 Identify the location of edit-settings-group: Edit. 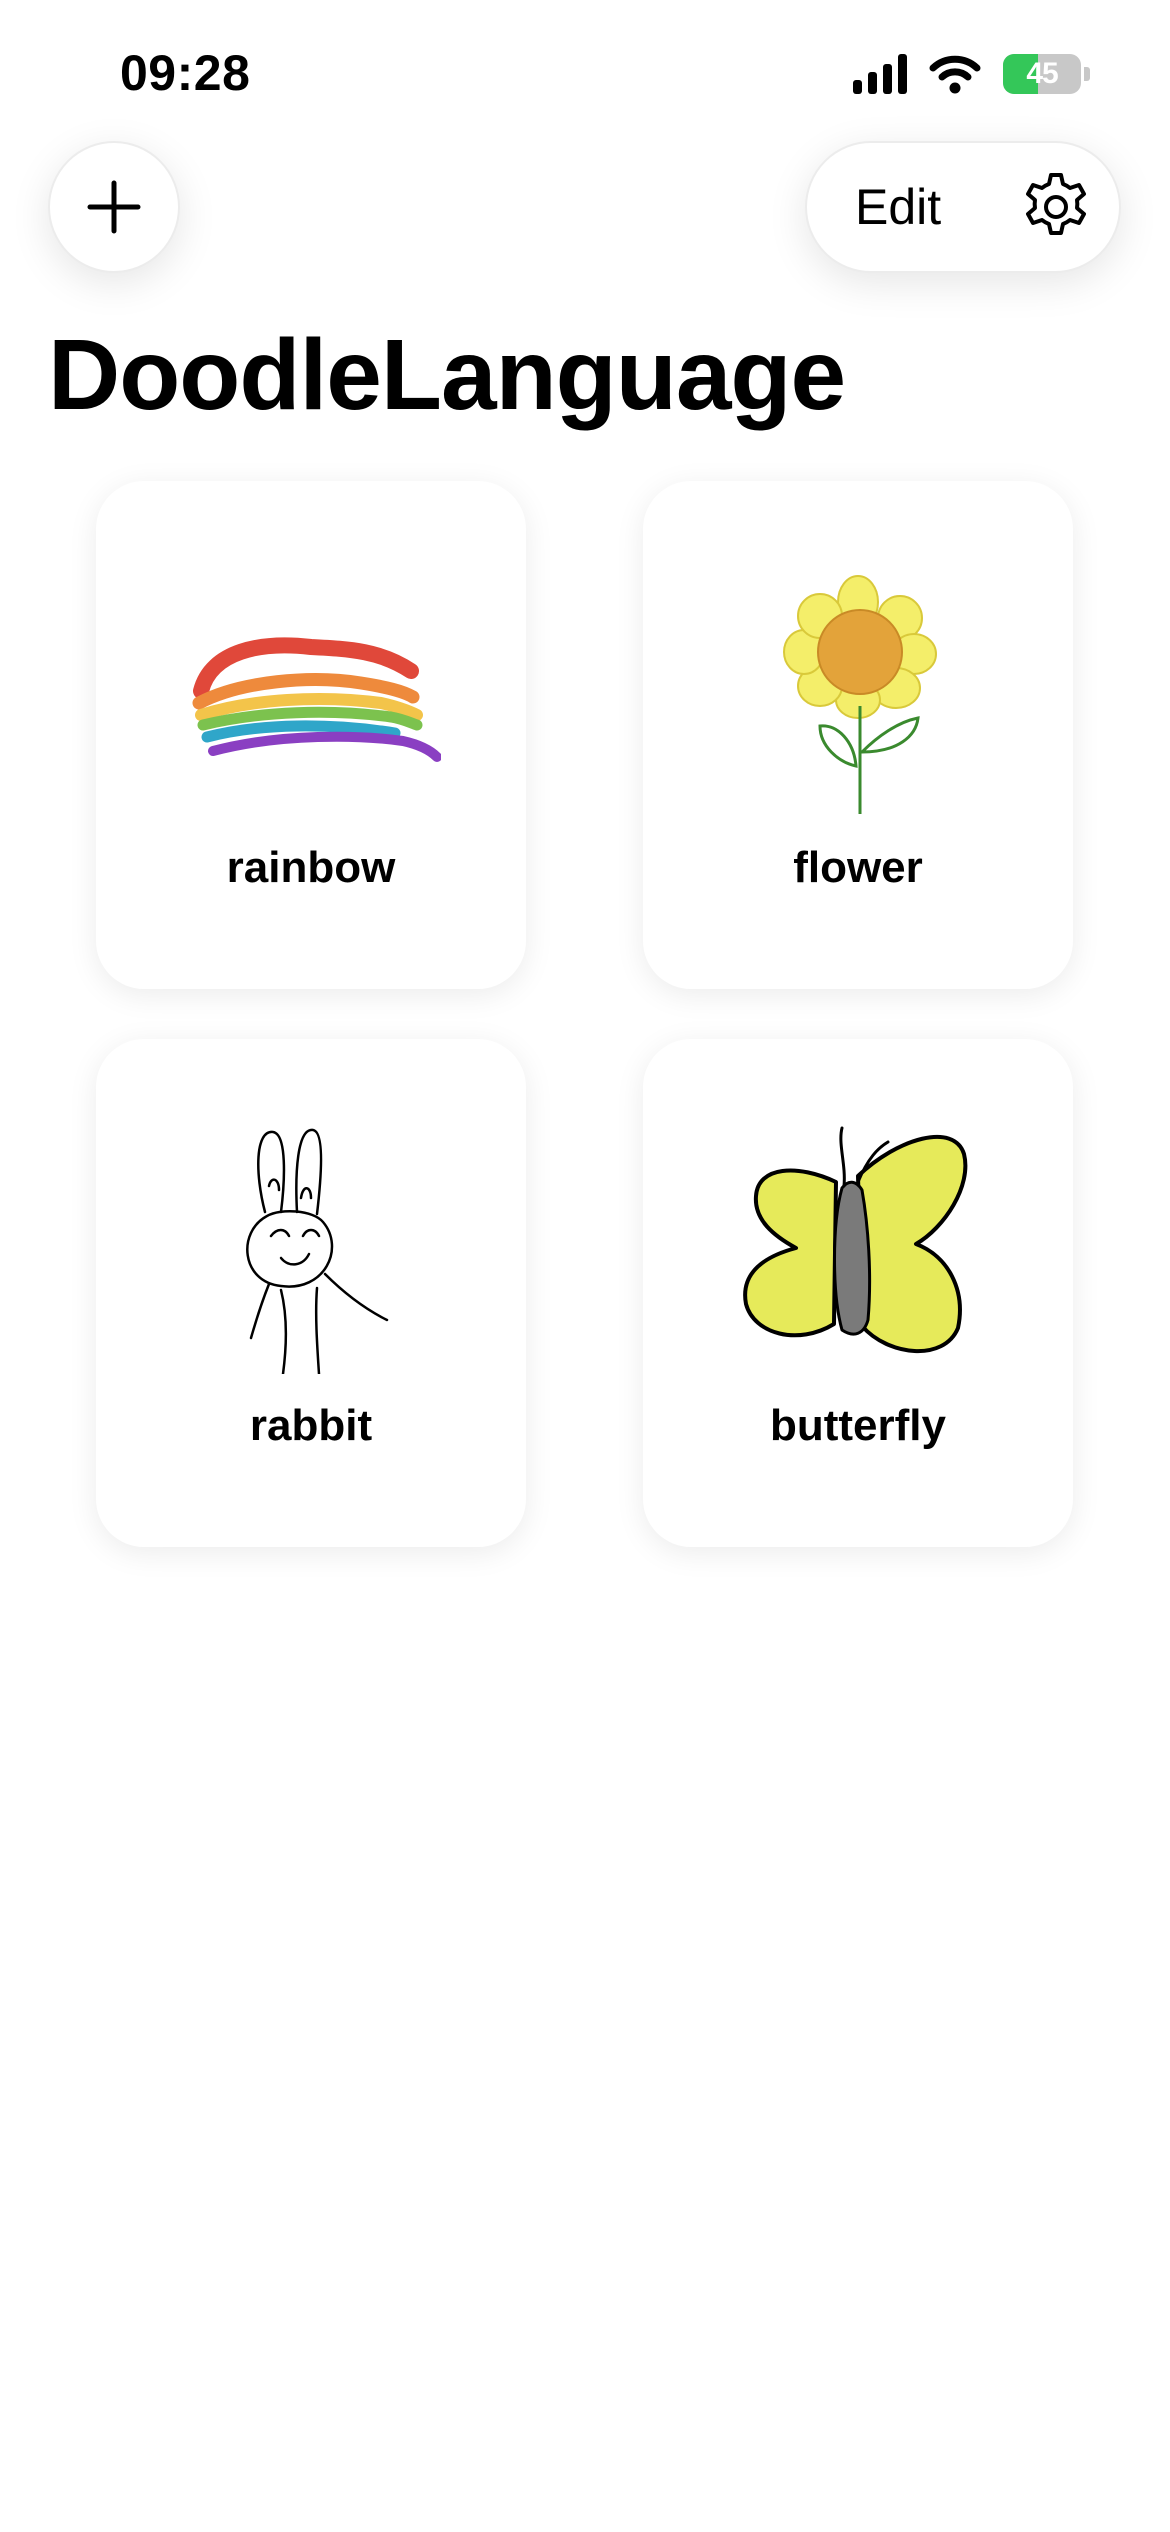
(963, 207).